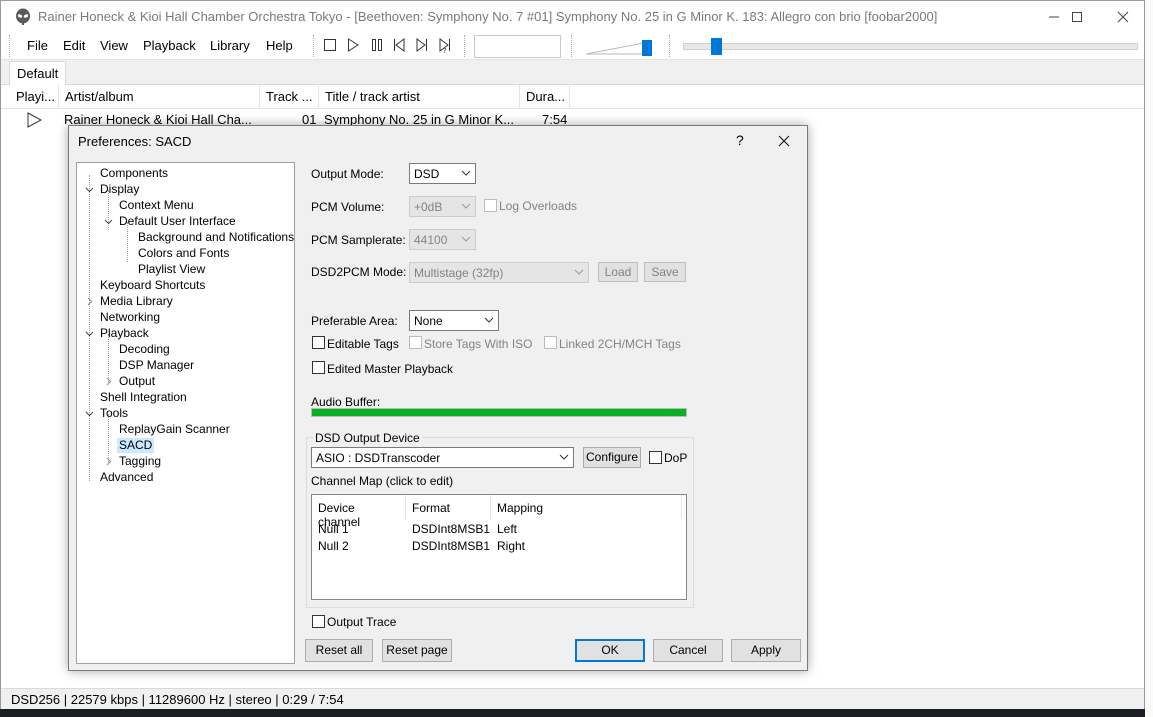  Describe the element at coordinates (612, 457) in the screenshot. I see `configure-button: Configure` at that location.